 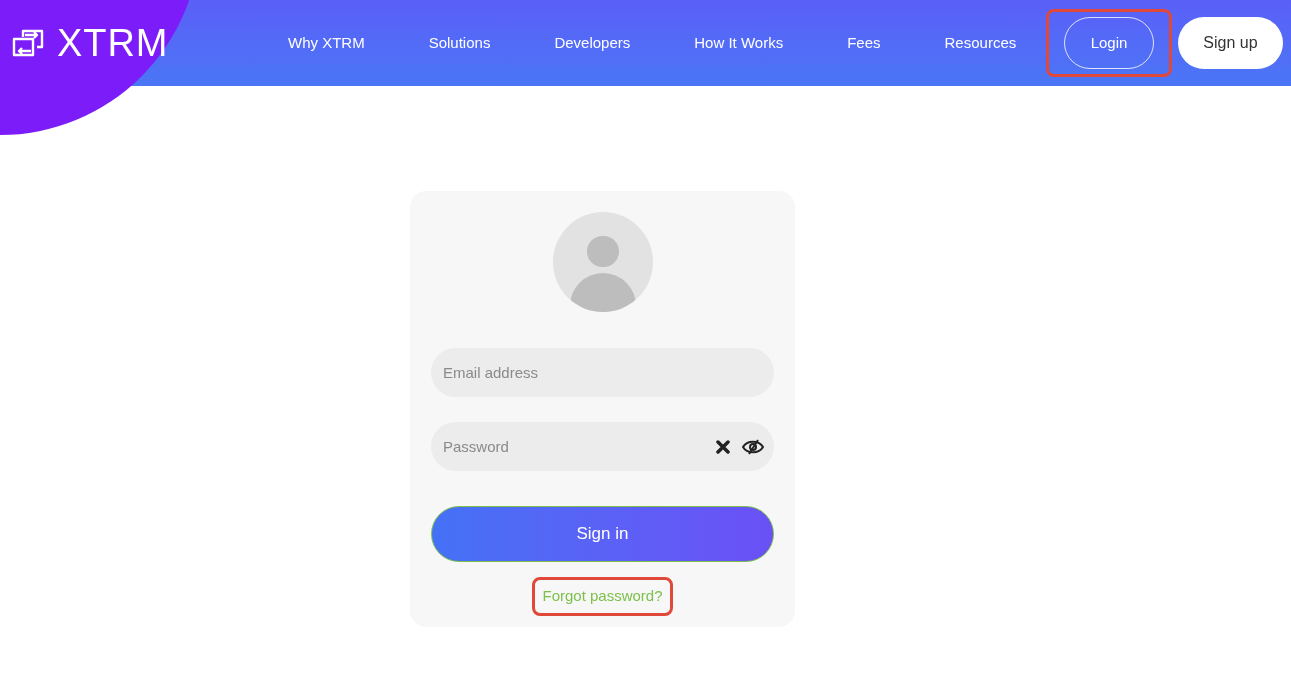 I want to click on email-field: Email address, so click(x=602, y=372).